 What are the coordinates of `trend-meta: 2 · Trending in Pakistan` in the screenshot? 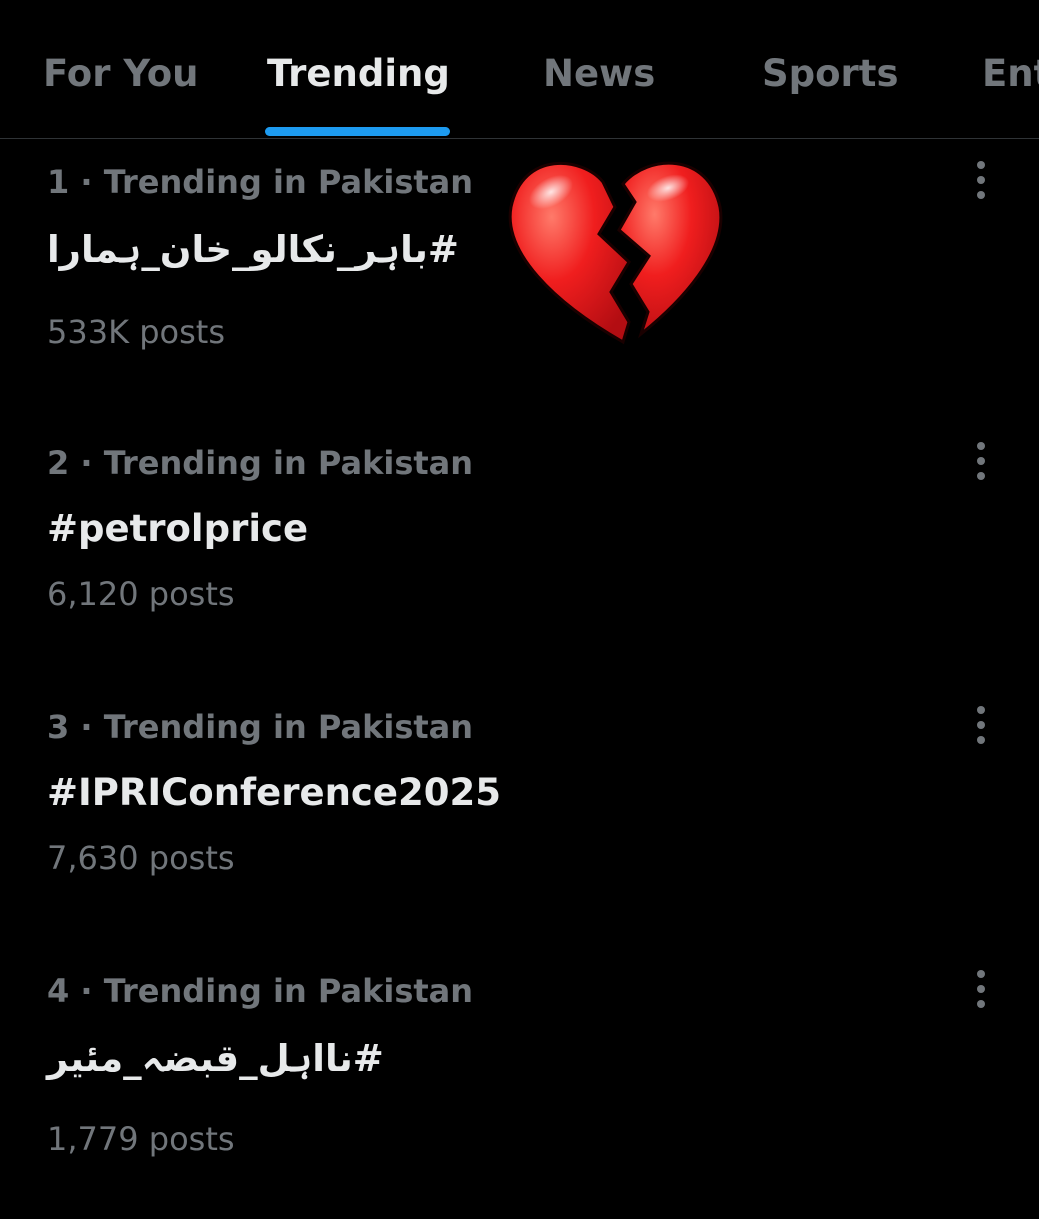 It's located at (260, 463).